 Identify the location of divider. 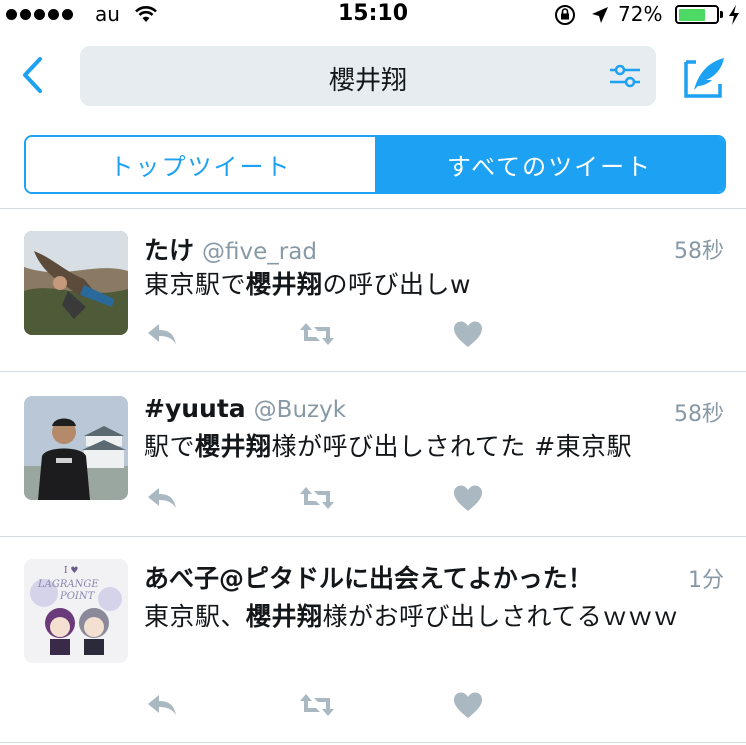
(373, 742).